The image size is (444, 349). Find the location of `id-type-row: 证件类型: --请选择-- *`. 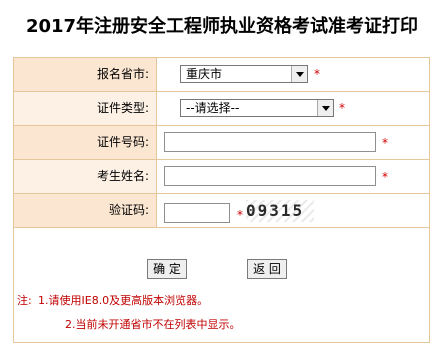

id-type-row: 证件类型: --请选择-- * is located at coordinates (221, 109).